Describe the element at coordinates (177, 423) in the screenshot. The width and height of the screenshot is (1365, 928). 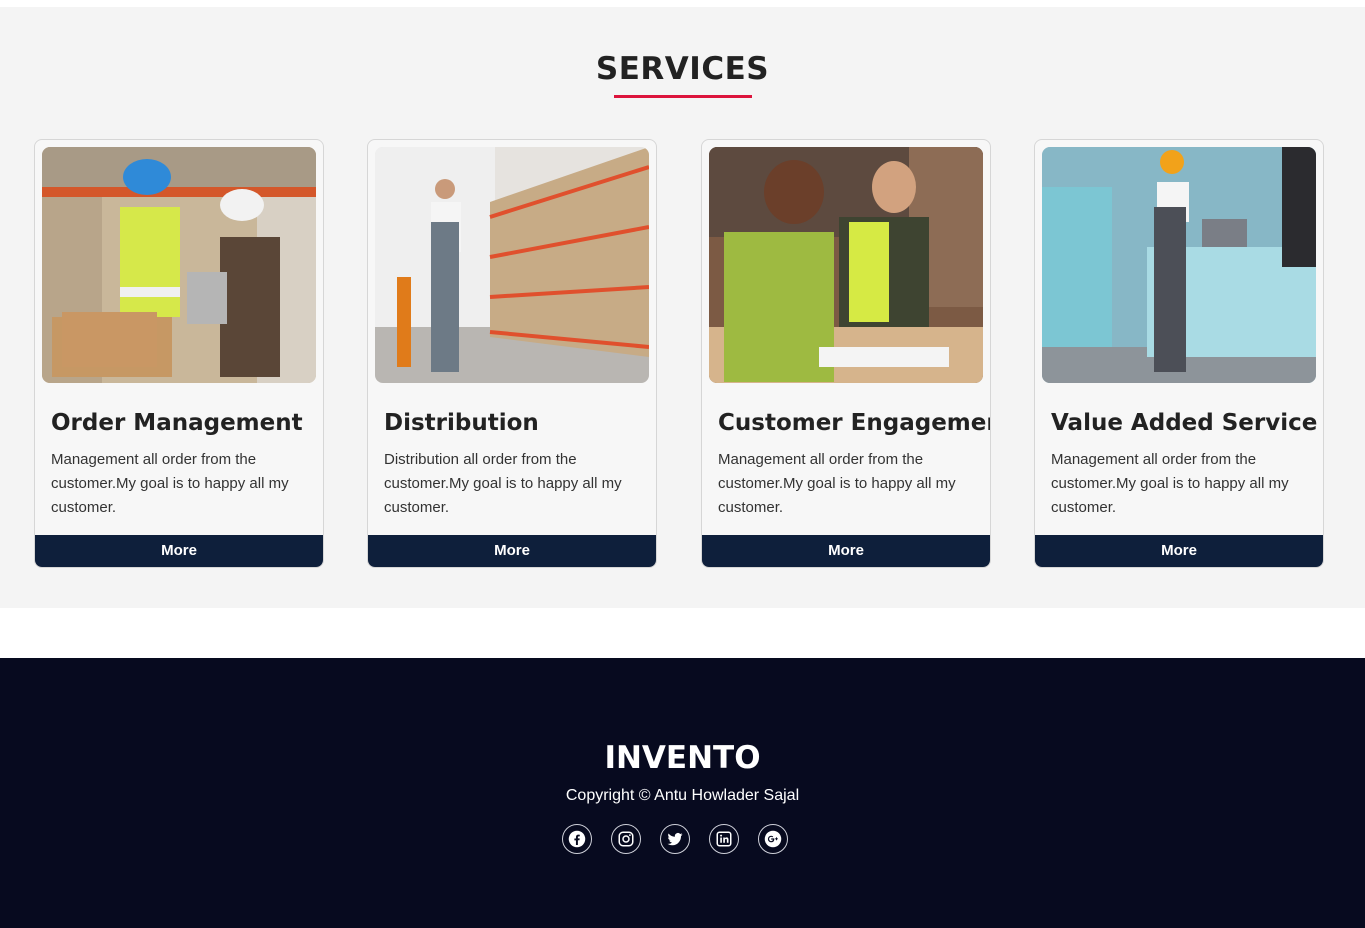
I see `card-title: Order Management` at that location.